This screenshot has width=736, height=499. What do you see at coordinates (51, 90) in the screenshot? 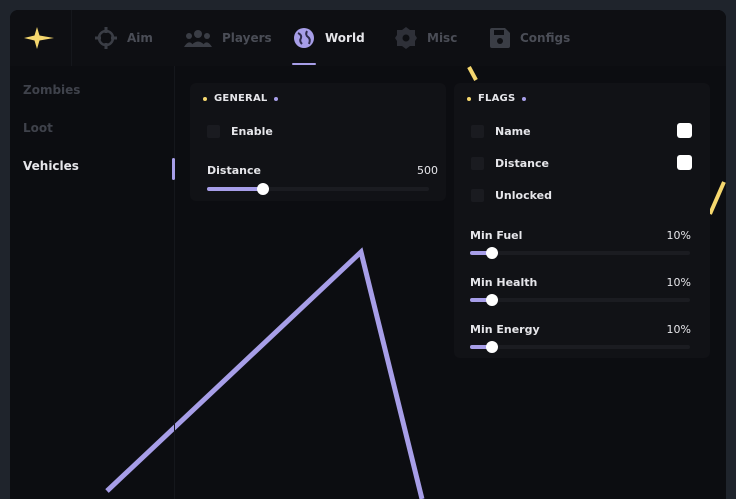
I see `sidebar-item-zombies: Zombies` at bounding box center [51, 90].